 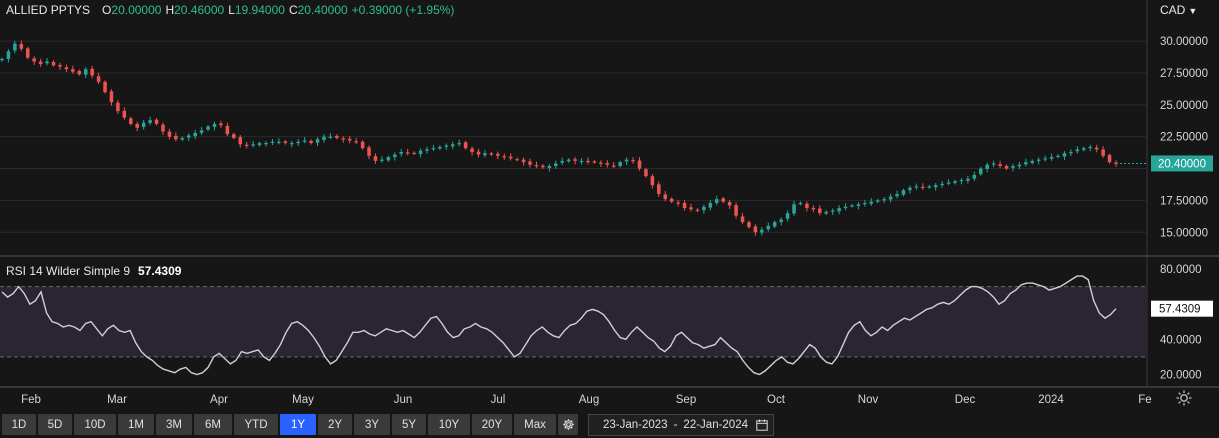 What do you see at coordinates (409, 424) in the screenshot?
I see `range-button-5y: 5Y` at bounding box center [409, 424].